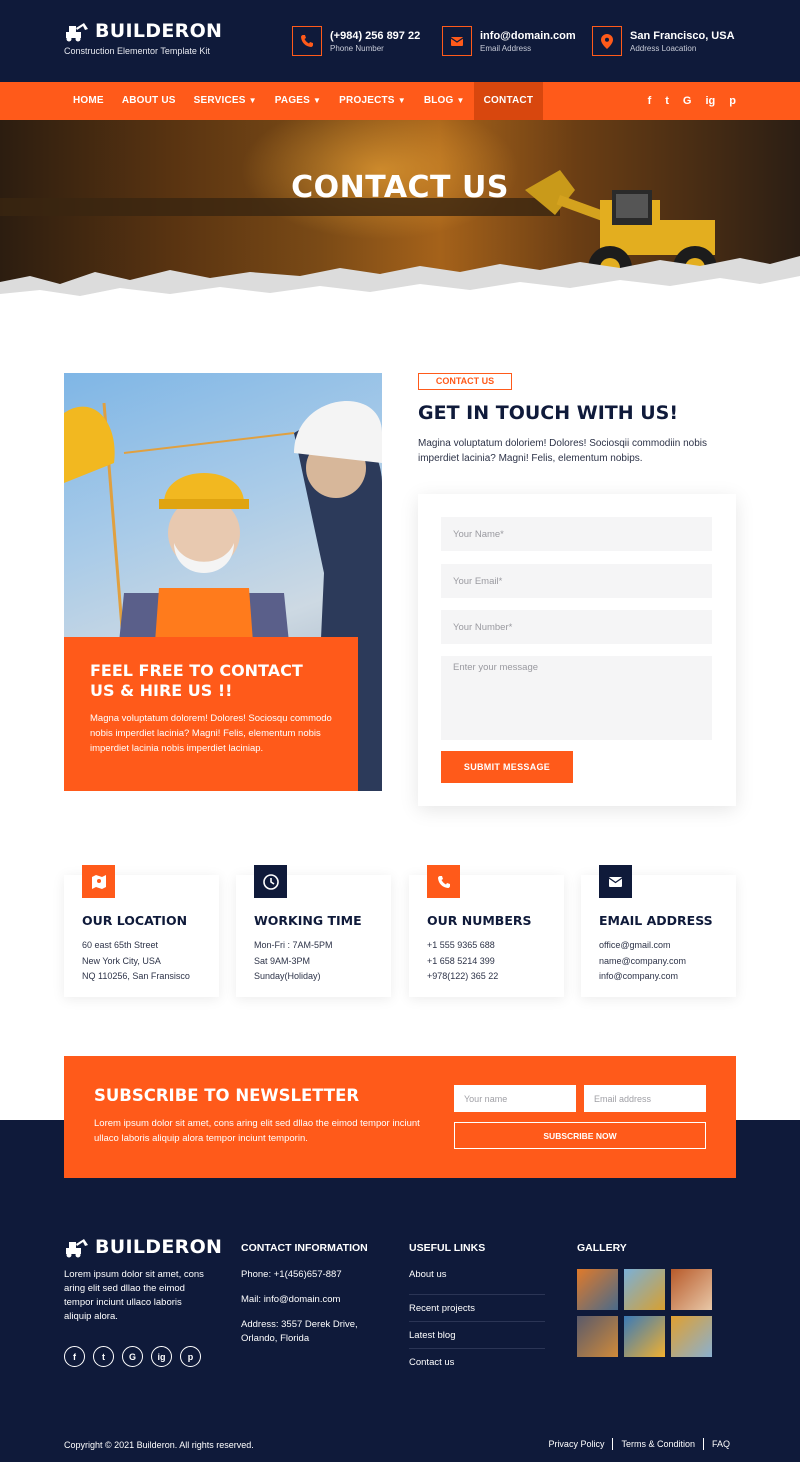 This screenshot has width=800, height=1462. What do you see at coordinates (643, 960) in the screenshot?
I see `info-card-line: name@company.com` at bounding box center [643, 960].